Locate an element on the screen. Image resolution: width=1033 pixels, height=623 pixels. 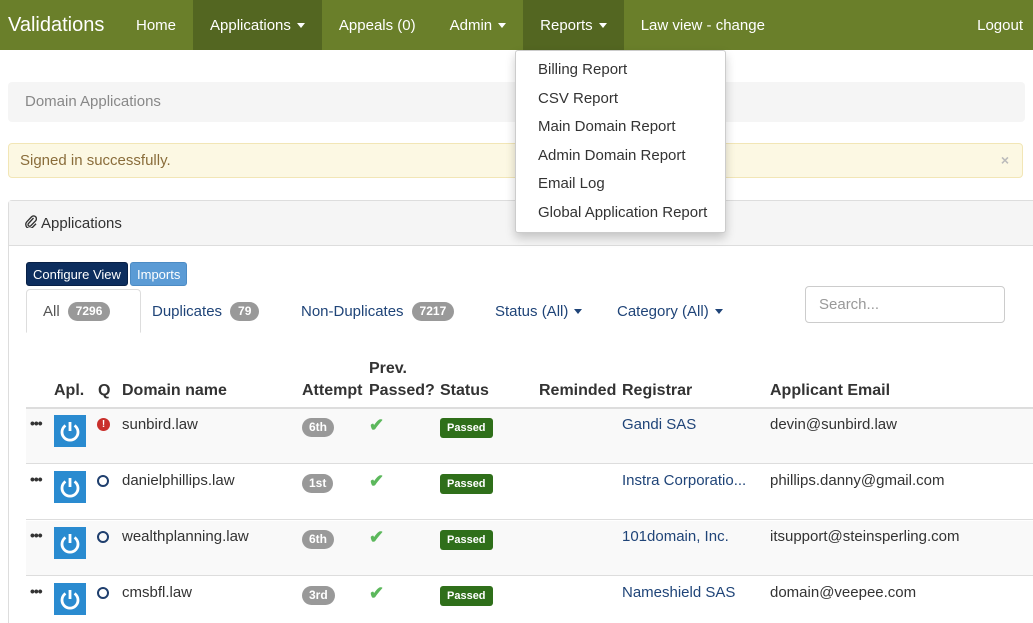
tab-all-label: All is located at coordinates (51, 311).